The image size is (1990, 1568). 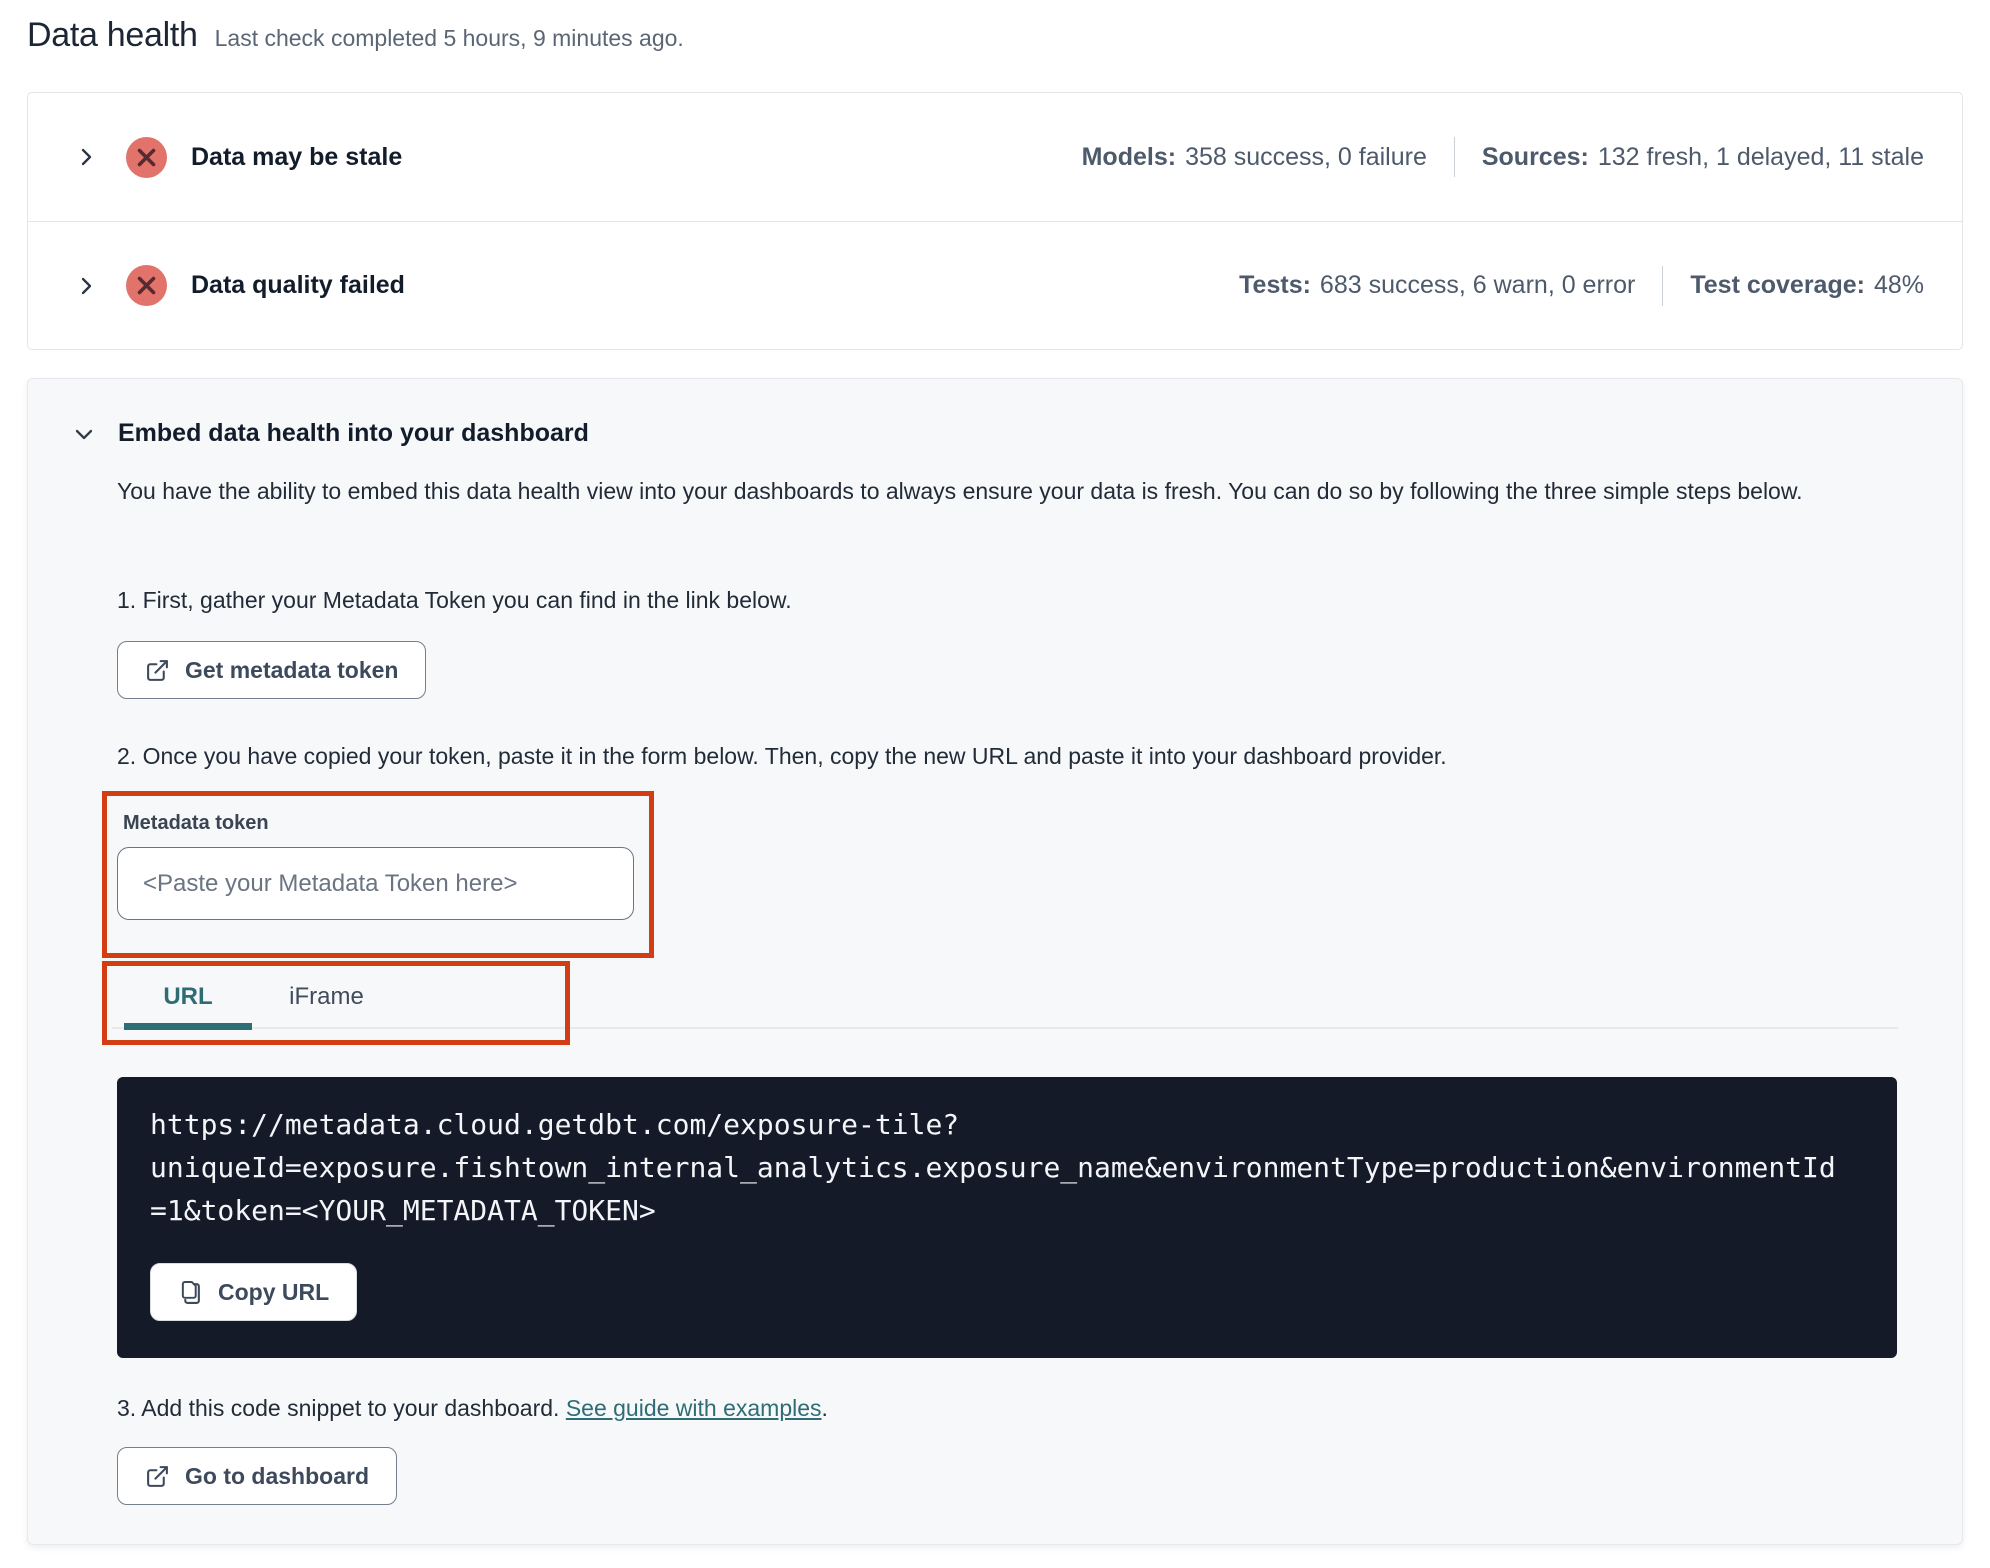 I want to click on metadata-token-label: Metadata token, so click(x=196, y=823).